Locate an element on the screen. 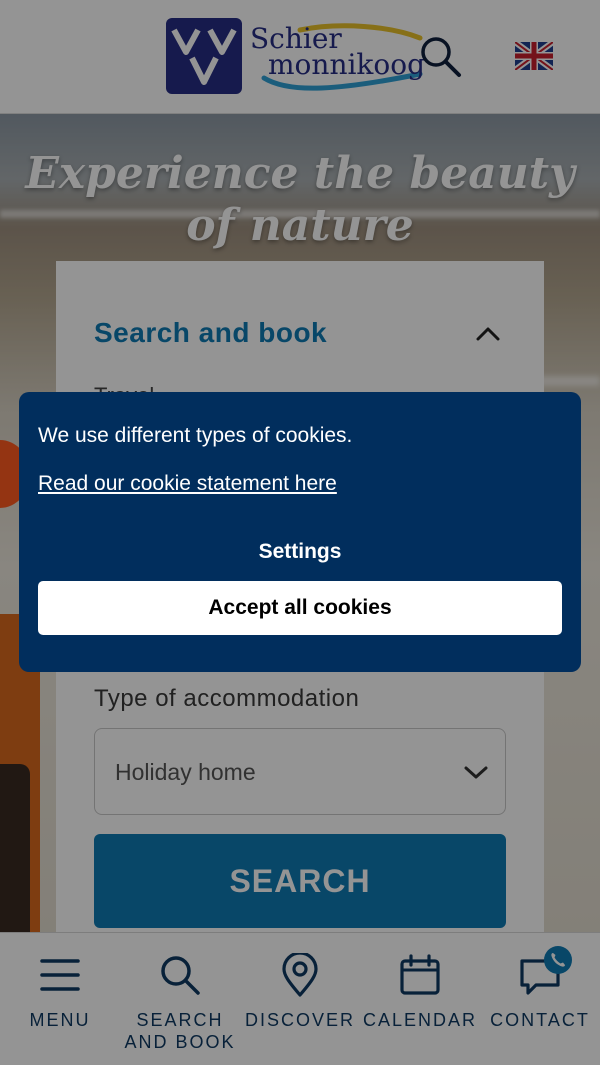 The height and width of the screenshot is (1065, 600). cookie-message: We use different types of cookies. is located at coordinates (195, 435).